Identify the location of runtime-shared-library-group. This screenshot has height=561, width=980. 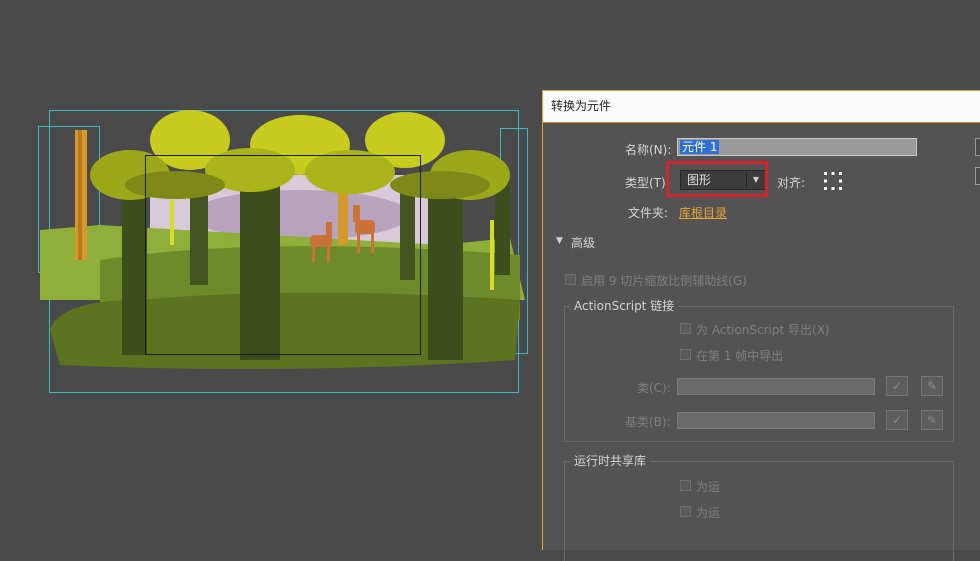
(759, 511).